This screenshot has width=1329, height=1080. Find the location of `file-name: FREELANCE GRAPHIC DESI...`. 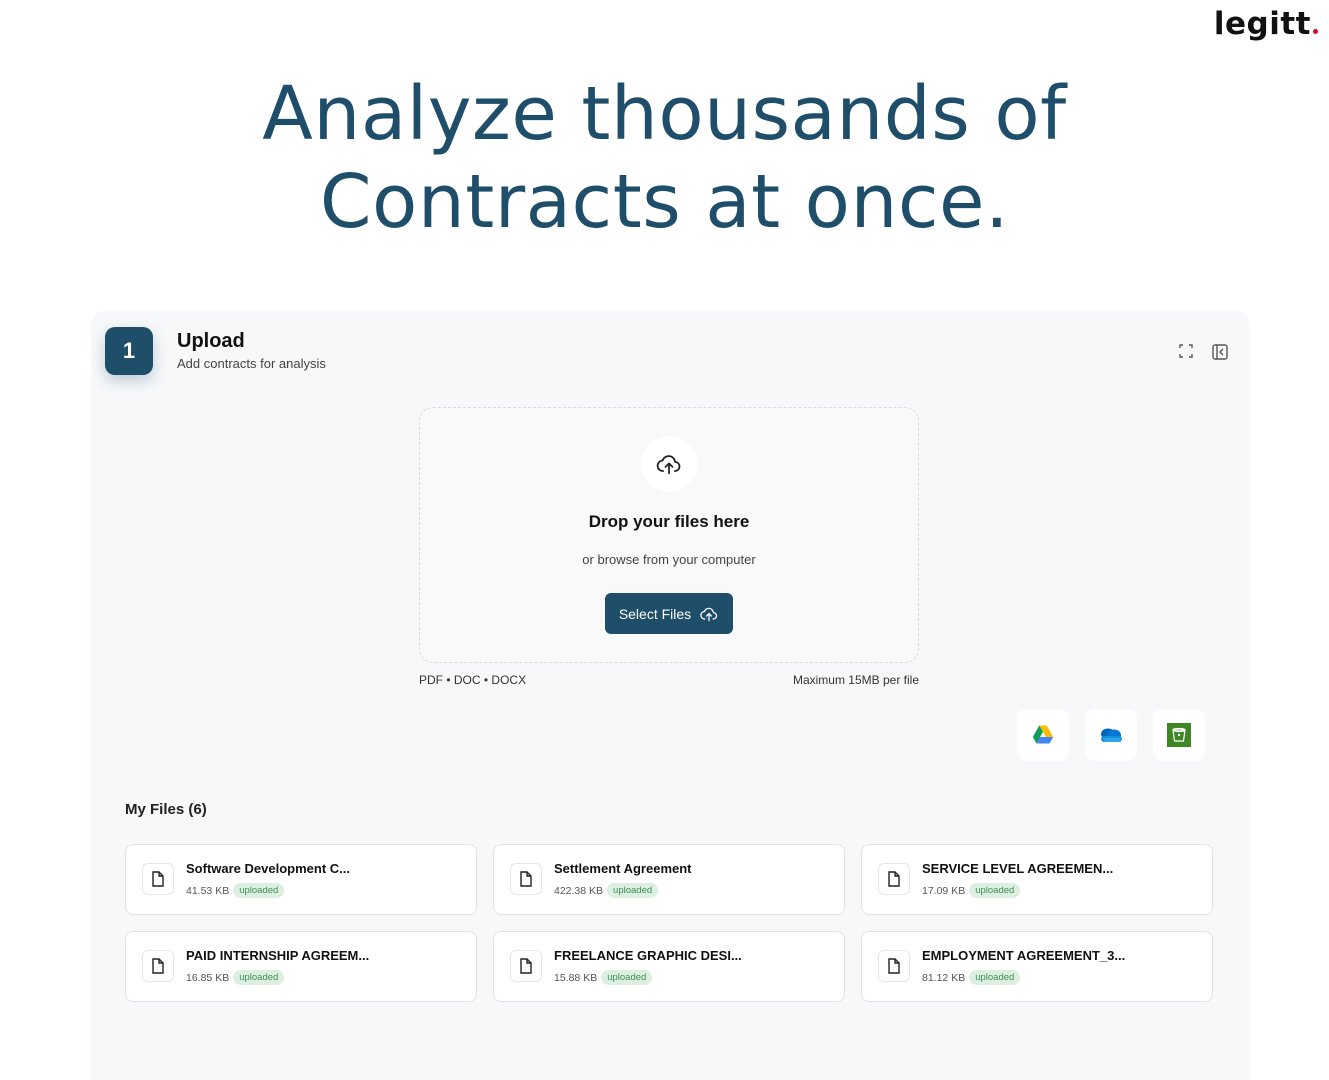

file-name: FREELANCE GRAPHIC DESI... is located at coordinates (648, 955).